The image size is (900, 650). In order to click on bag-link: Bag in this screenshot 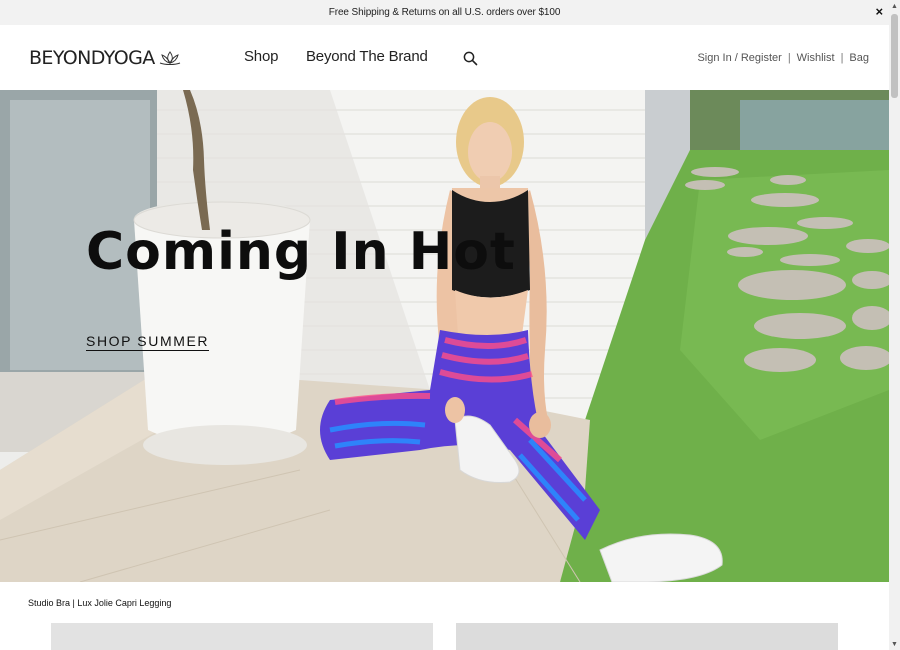, I will do `click(859, 58)`.